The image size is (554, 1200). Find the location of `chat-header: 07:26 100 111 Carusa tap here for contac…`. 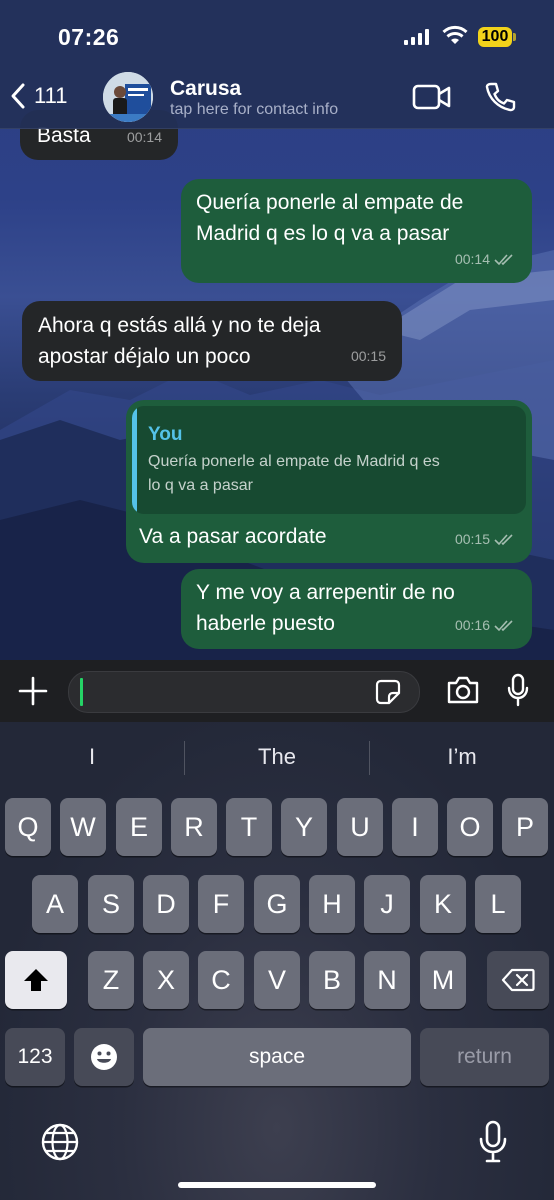

chat-header: 07:26 100 111 Carusa tap here for contac… is located at coordinates (277, 64).